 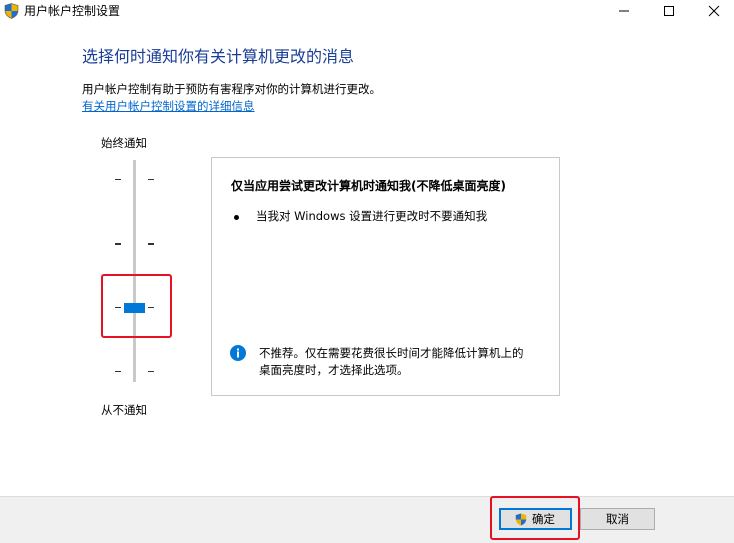 What do you see at coordinates (124, 410) in the screenshot?
I see `slider-bottom-label: 从不通知` at bounding box center [124, 410].